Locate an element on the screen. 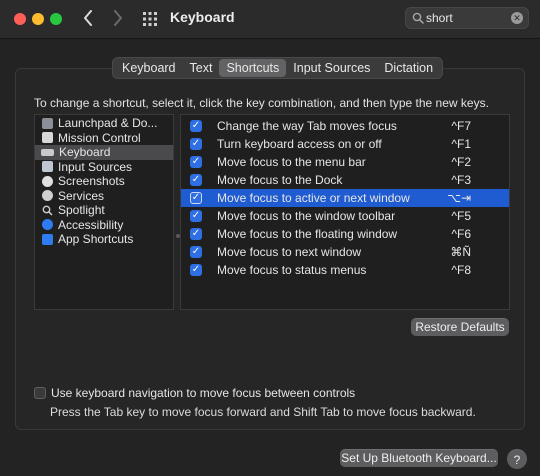 Image resolution: width=540 pixels, height=476 pixels. tab-text: Text is located at coordinates (201, 68).